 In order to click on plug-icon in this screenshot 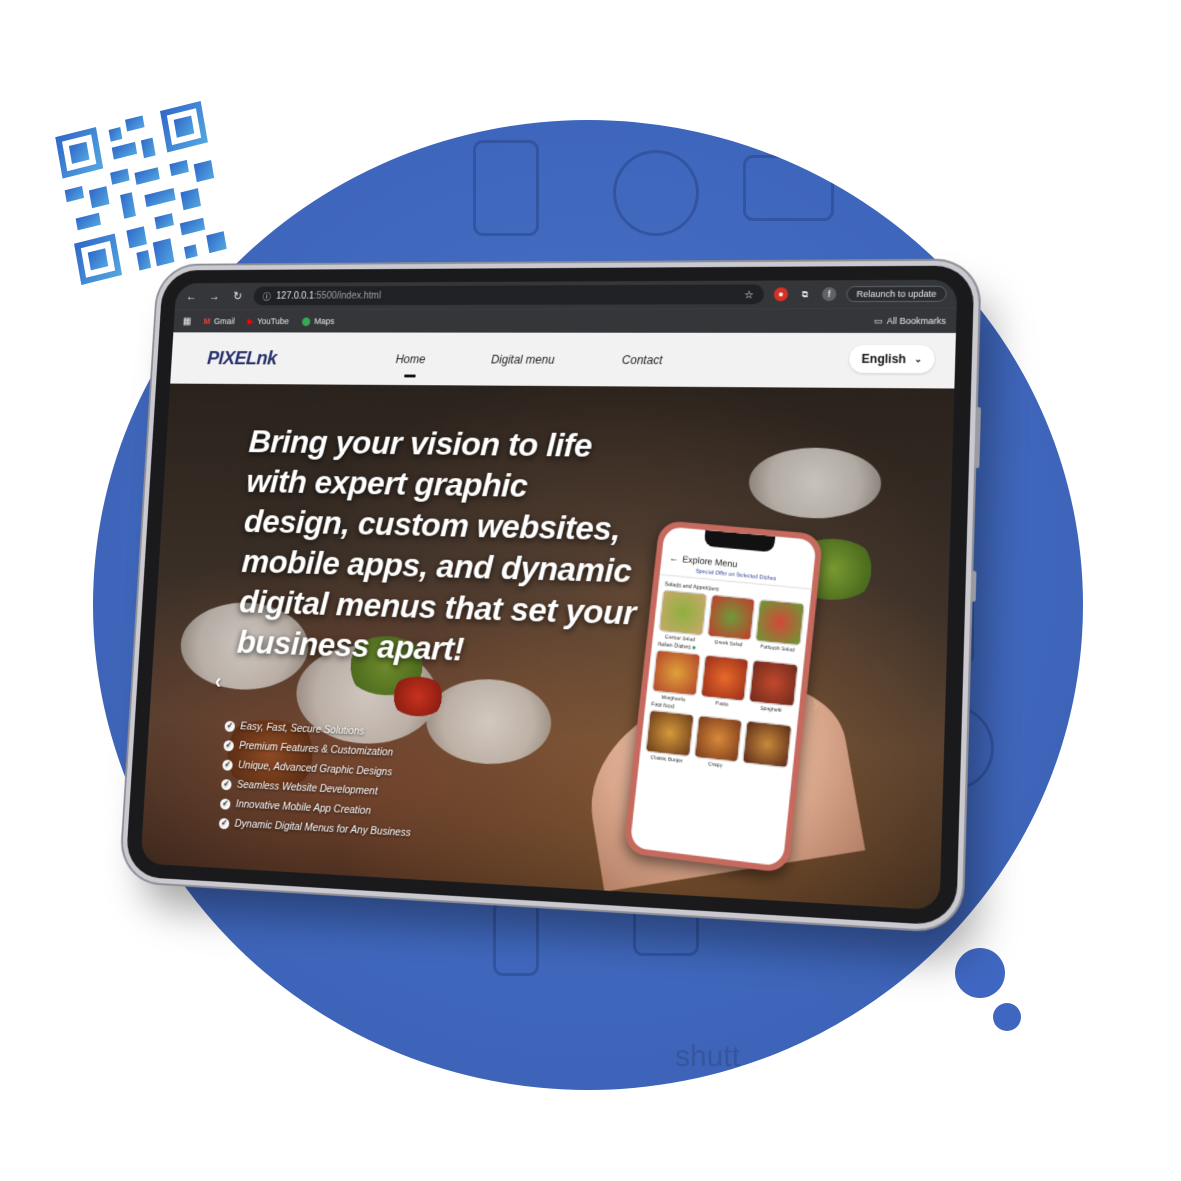, I will do `click(516, 938)`.